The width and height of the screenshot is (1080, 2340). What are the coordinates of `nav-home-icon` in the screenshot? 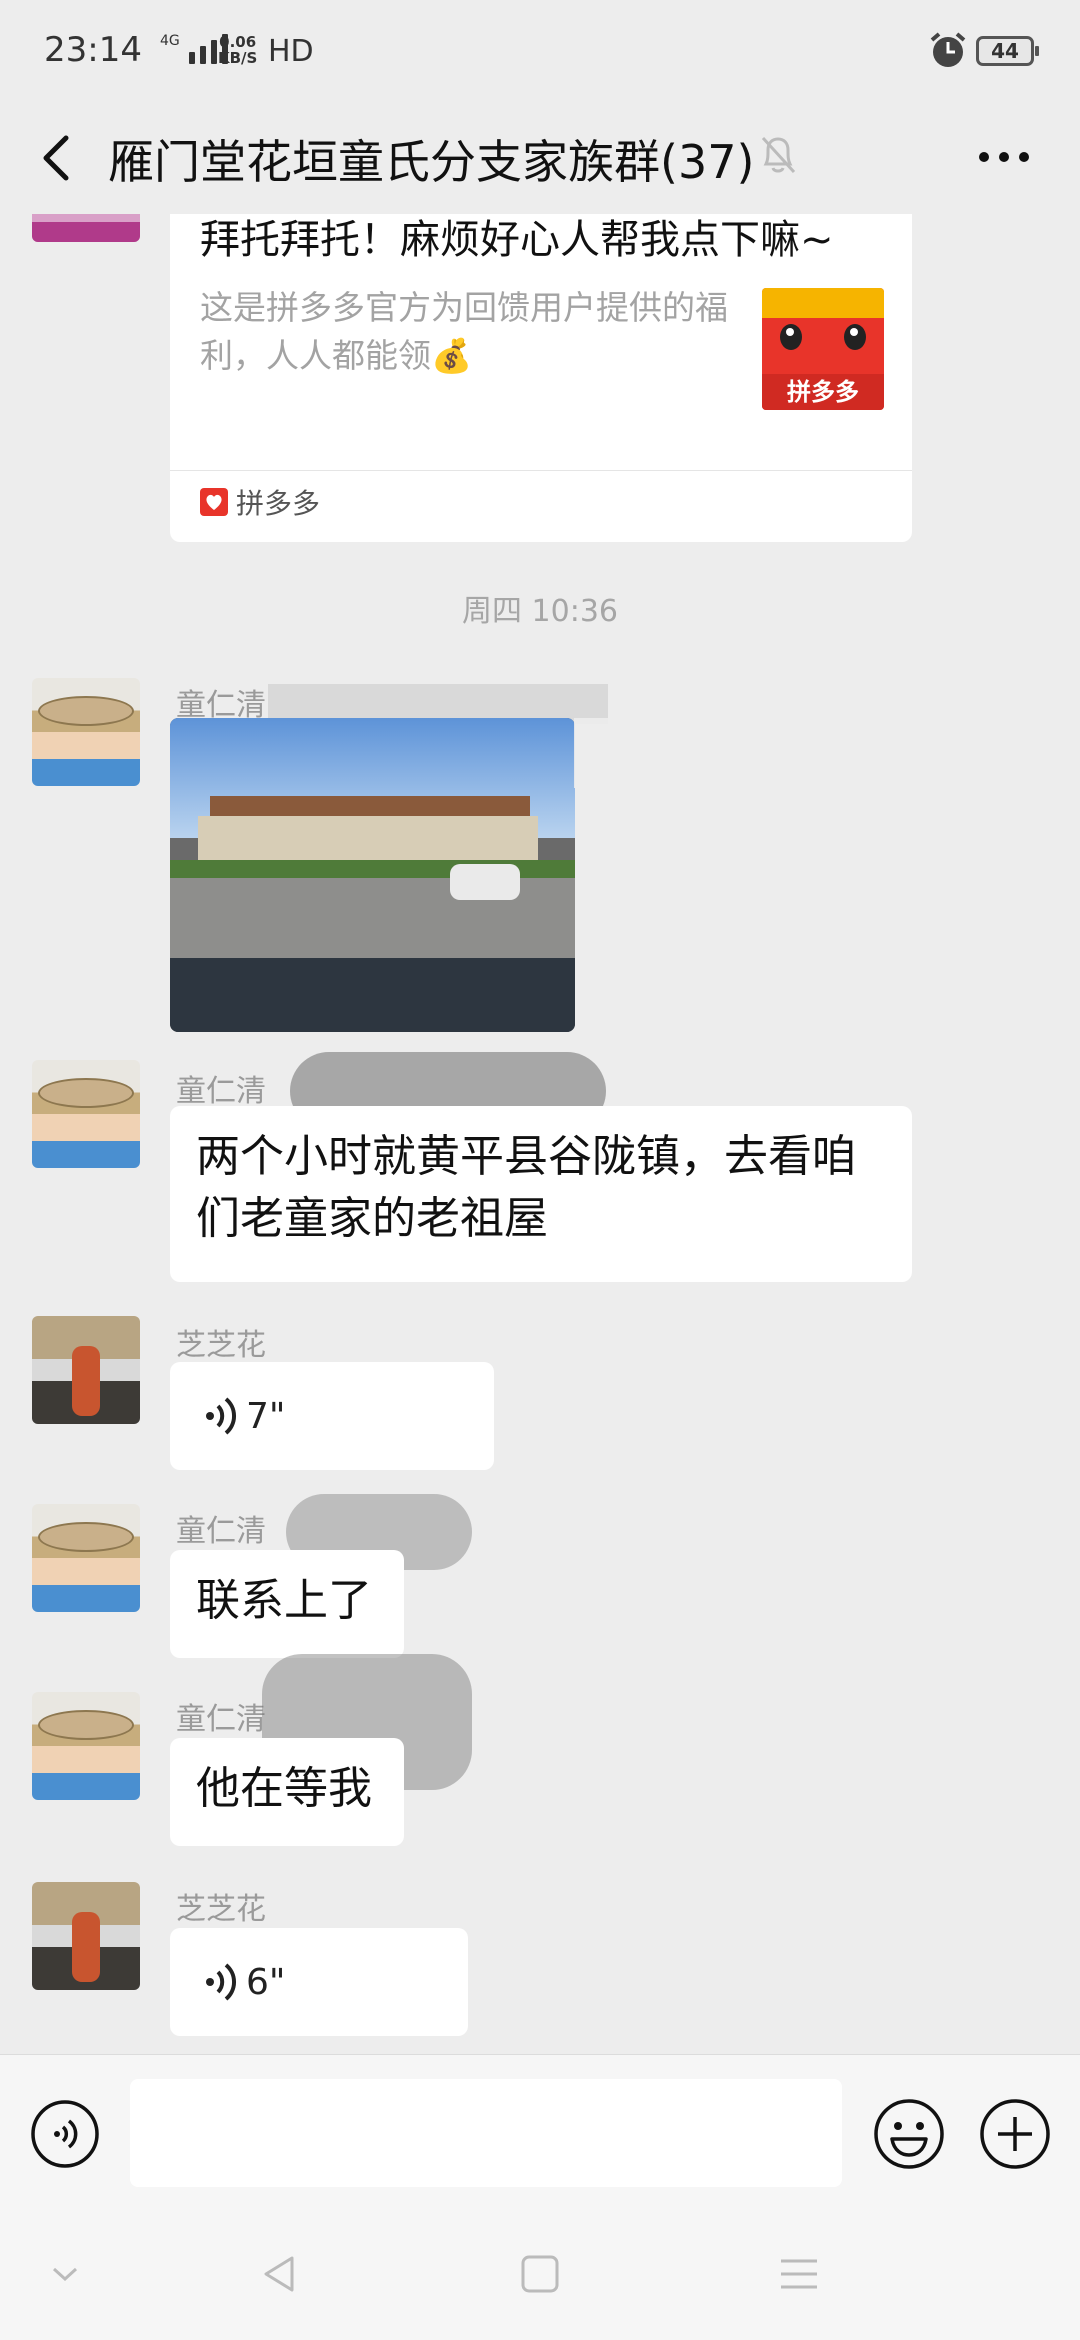 It's located at (540, 2274).